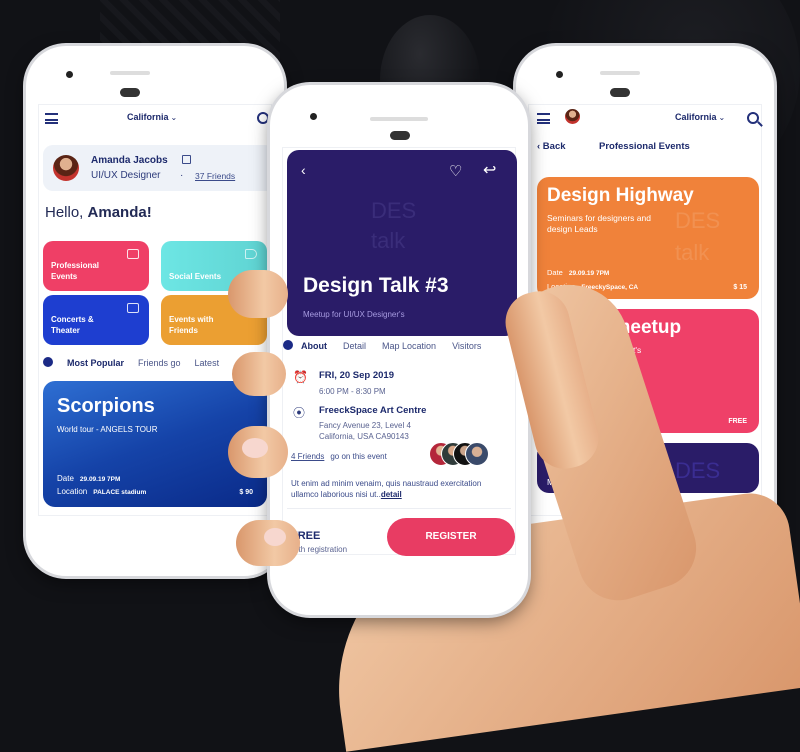 This screenshot has height=752, width=800. What do you see at coordinates (72, 491) in the screenshot?
I see `location-label: Location` at bounding box center [72, 491].